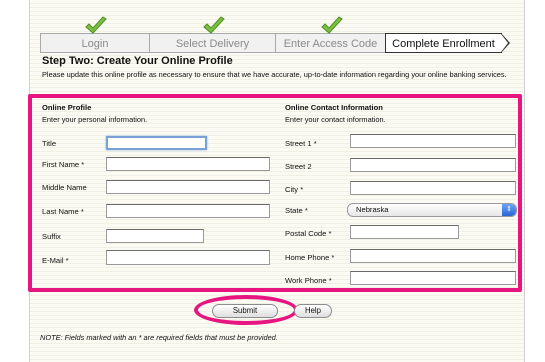 This screenshot has height=362, width=545. Describe the element at coordinates (63, 211) in the screenshot. I see `last-name-label: Last Name *` at that location.